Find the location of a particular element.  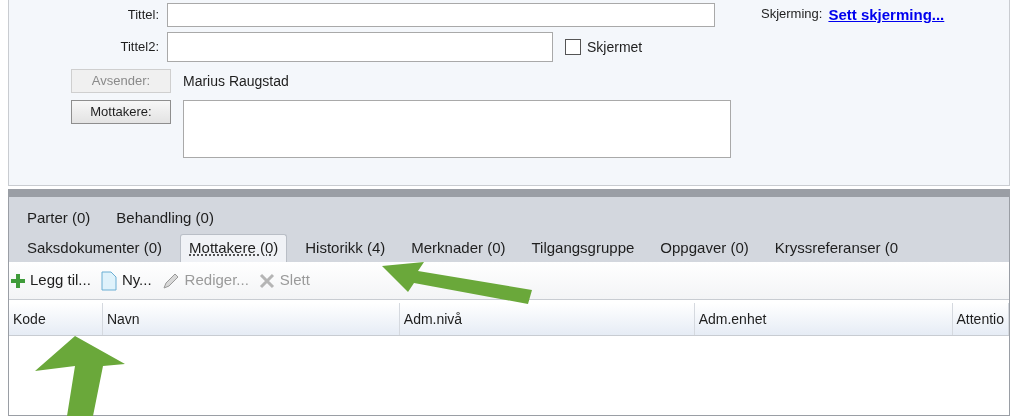

column-header: Adm.enhet is located at coordinates (823, 319).